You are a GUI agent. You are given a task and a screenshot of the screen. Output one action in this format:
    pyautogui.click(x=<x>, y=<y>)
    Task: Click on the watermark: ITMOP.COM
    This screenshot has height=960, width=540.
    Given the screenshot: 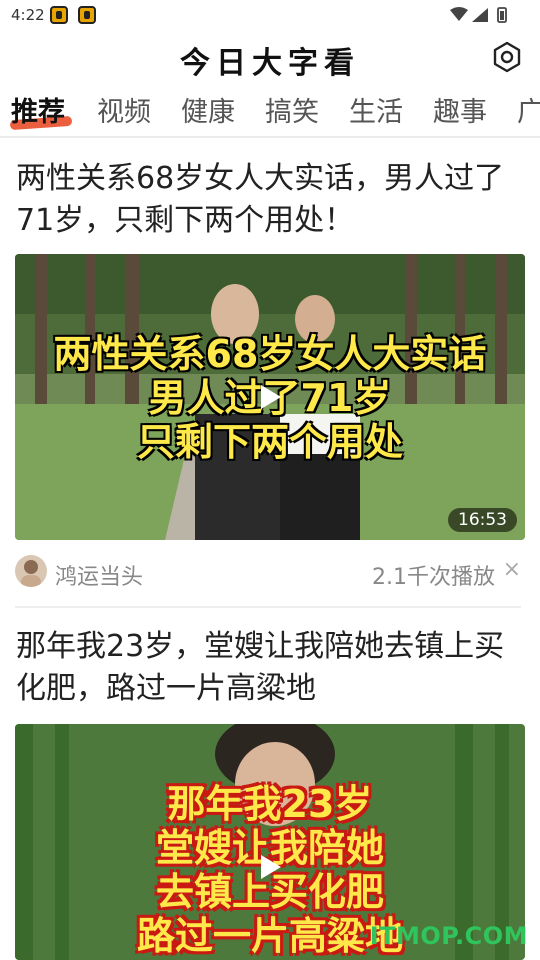 What is the action you would take?
    pyautogui.click(x=448, y=936)
    